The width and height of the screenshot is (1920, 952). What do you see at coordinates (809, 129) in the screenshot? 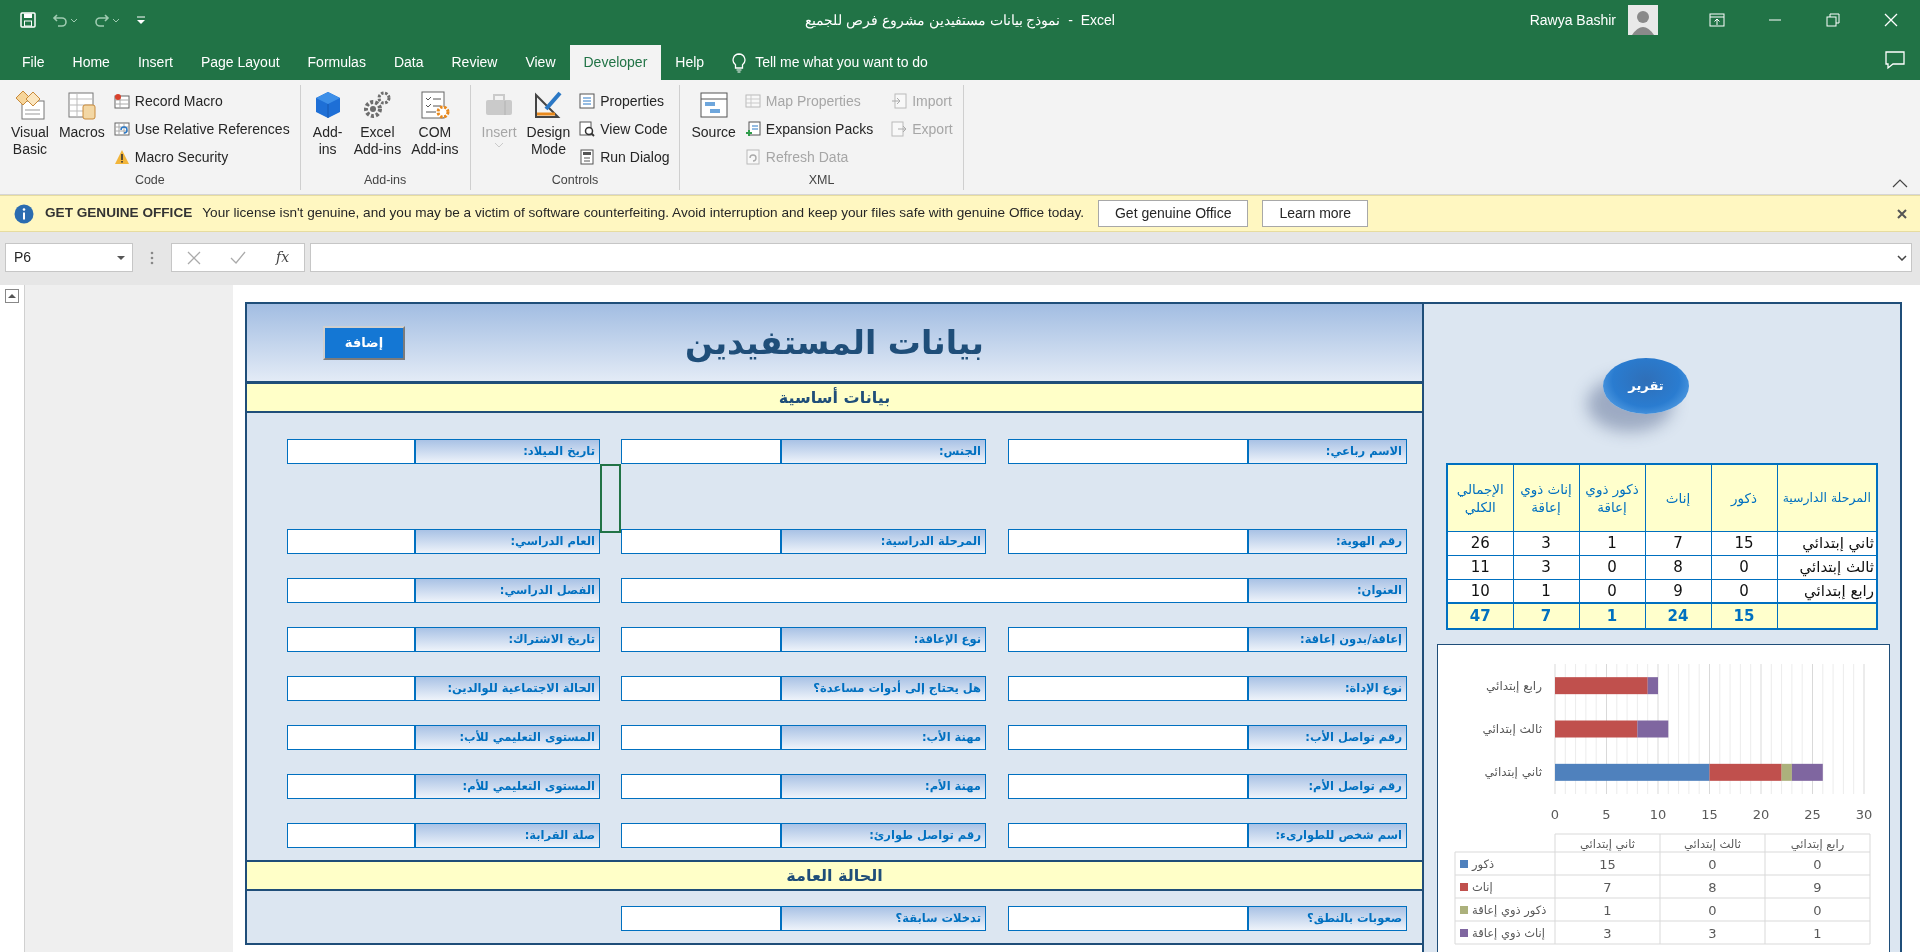
I see `ribbon-button: Expansion Packs` at bounding box center [809, 129].